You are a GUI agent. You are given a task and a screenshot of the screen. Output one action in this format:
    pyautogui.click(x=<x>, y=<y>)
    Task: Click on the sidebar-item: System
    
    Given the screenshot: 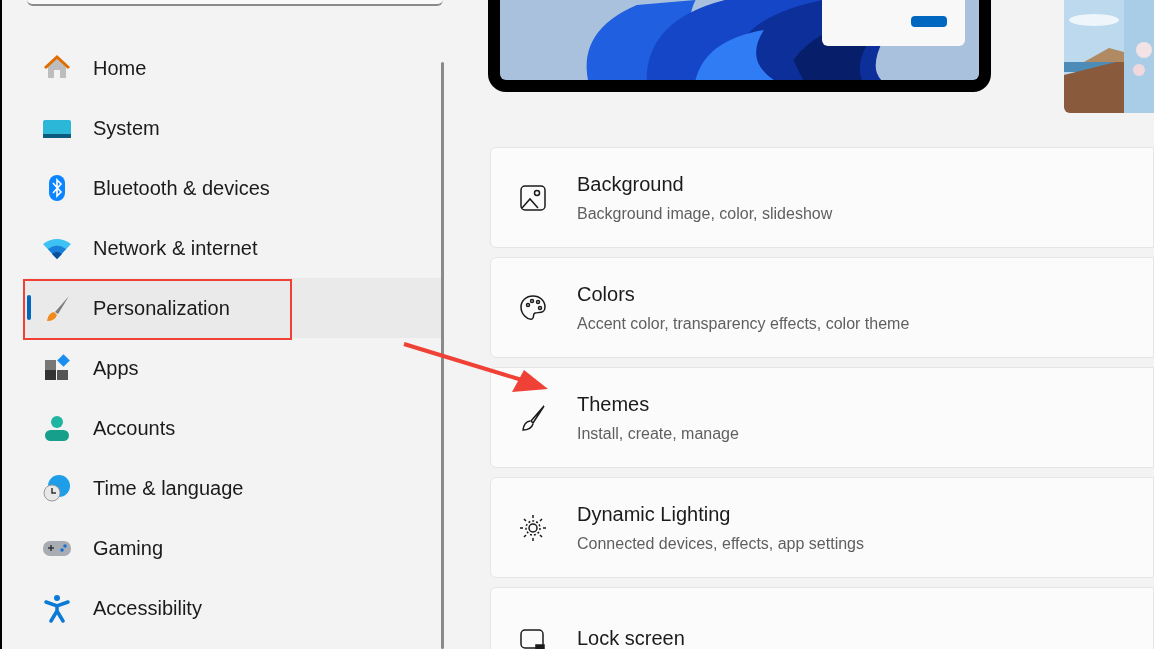 What is the action you would take?
    pyautogui.click(x=233, y=128)
    